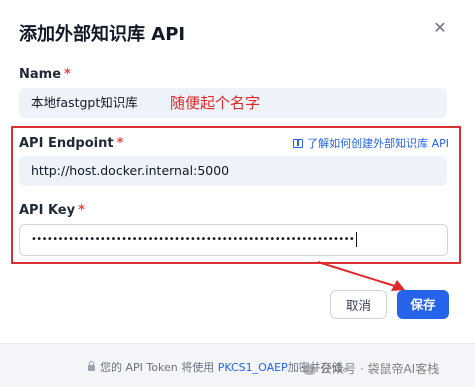 The width and height of the screenshot is (475, 387). What do you see at coordinates (380, 369) in the screenshot?
I see `watermark-text: 公众号 · 袋鼠帝AI客栈` at bounding box center [380, 369].